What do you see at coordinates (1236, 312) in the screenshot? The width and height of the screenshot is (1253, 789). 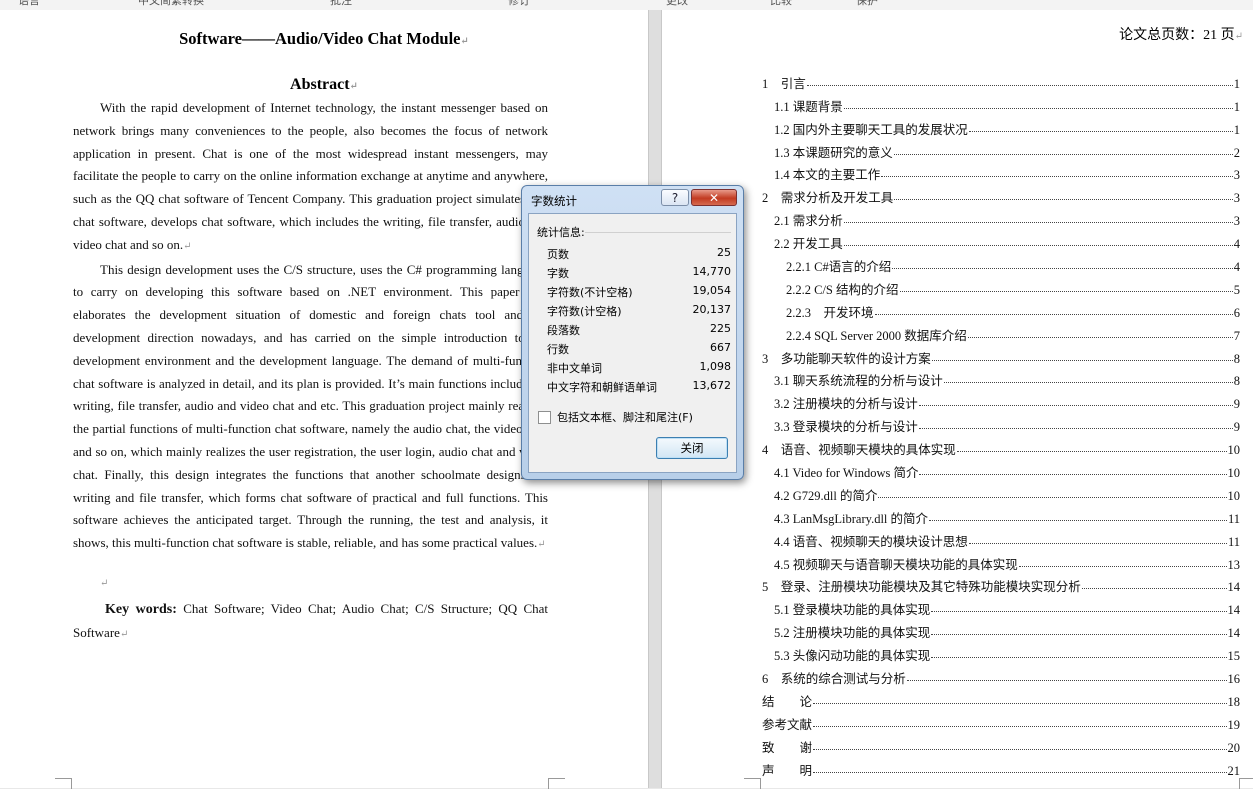 I see `toc-entry-page: 6` at bounding box center [1236, 312].